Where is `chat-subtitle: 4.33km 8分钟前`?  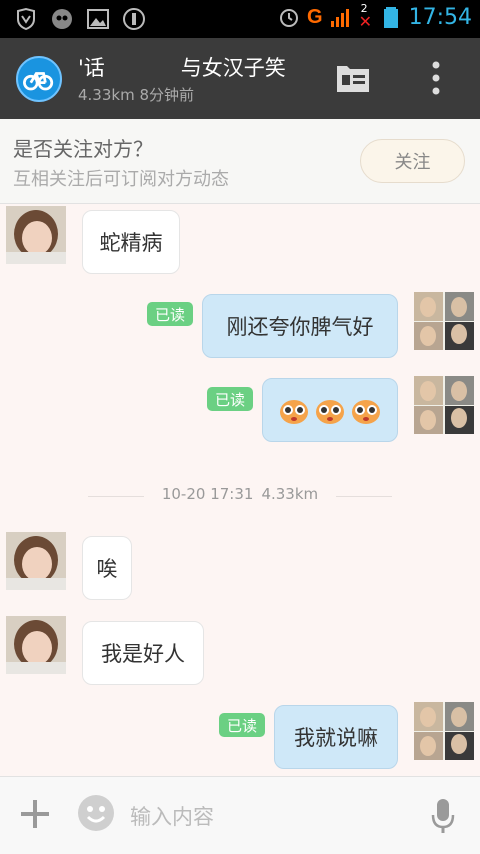
chat-subtitle: 4.33km 8分钟前 is located at coordinates (136, 95).